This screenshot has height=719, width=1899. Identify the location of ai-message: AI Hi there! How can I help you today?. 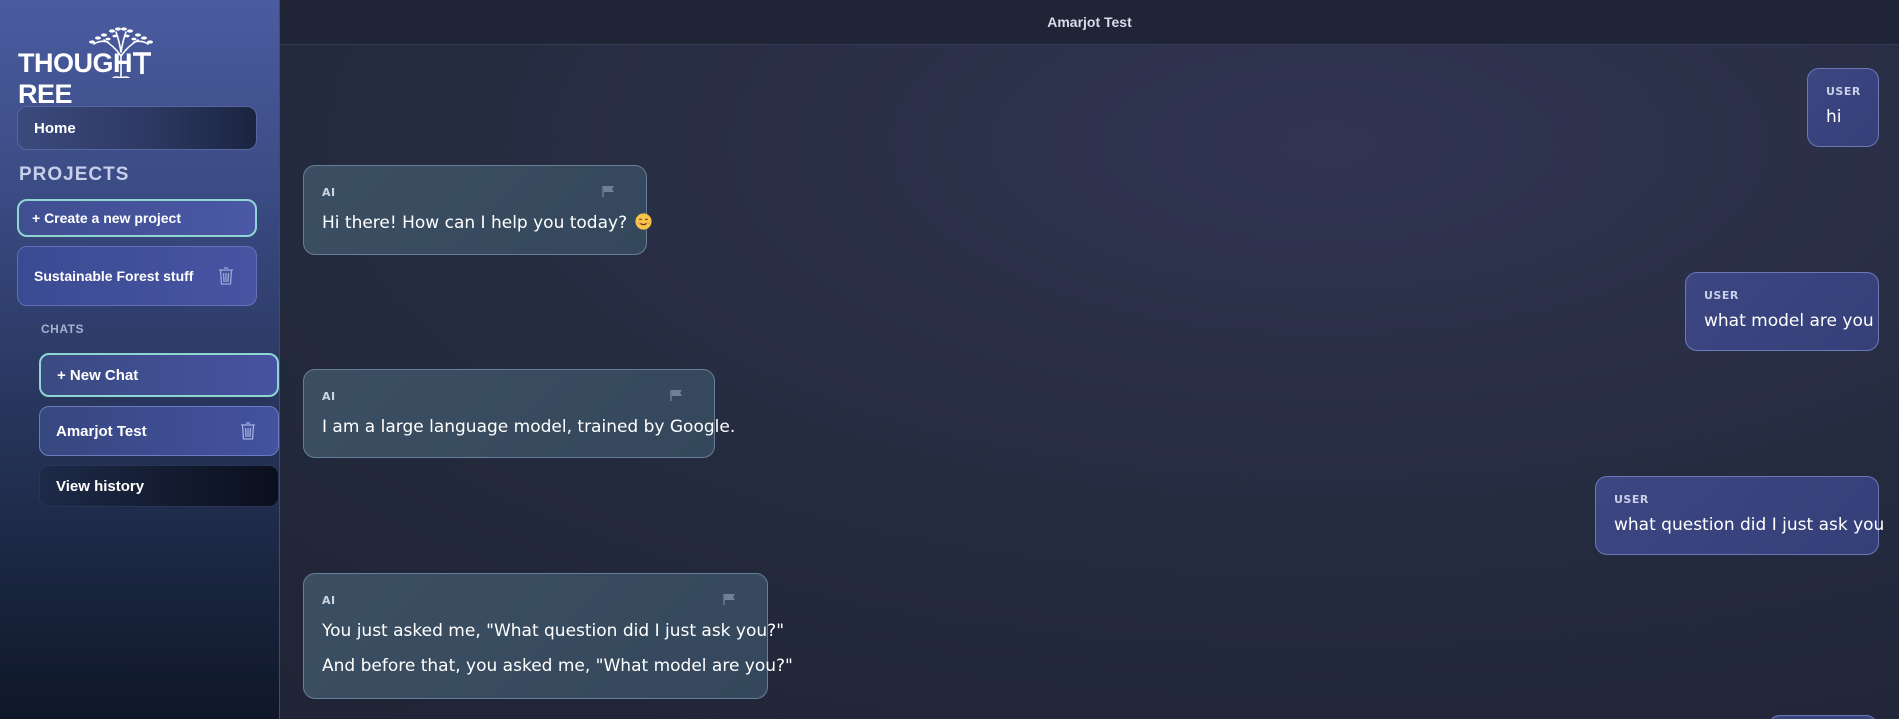
(477, 210).